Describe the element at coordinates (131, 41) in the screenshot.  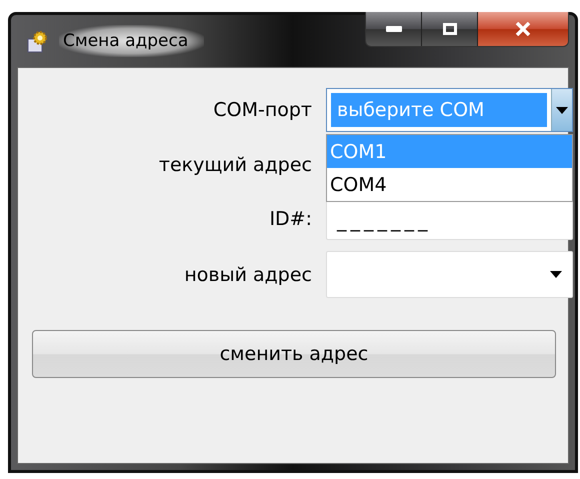
I see `window-title: Смена адреса` at that location.